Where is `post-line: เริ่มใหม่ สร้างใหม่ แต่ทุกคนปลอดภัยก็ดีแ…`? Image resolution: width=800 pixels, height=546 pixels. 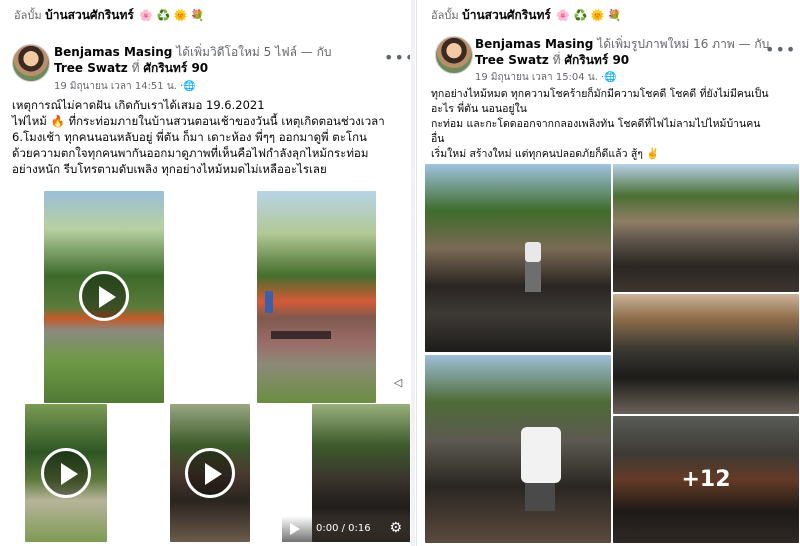 post-line: เริ่มใหม่ สร้างใหม่ แต่ทุกคนปลอดภัยก็ดีแ… is located at coordinates (545, 154).